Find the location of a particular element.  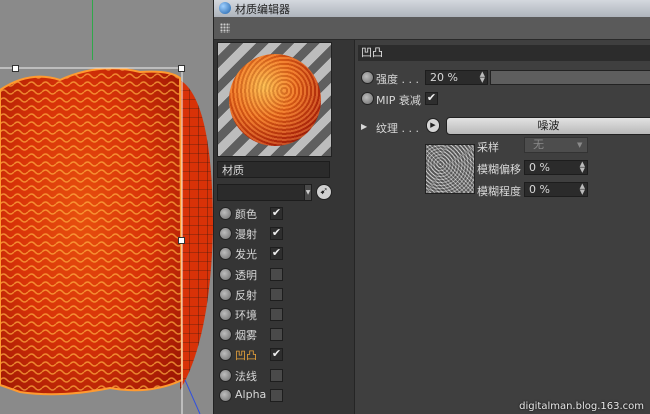

watermark: digitalman.blog.163.com is located at coordinates (581, 406).